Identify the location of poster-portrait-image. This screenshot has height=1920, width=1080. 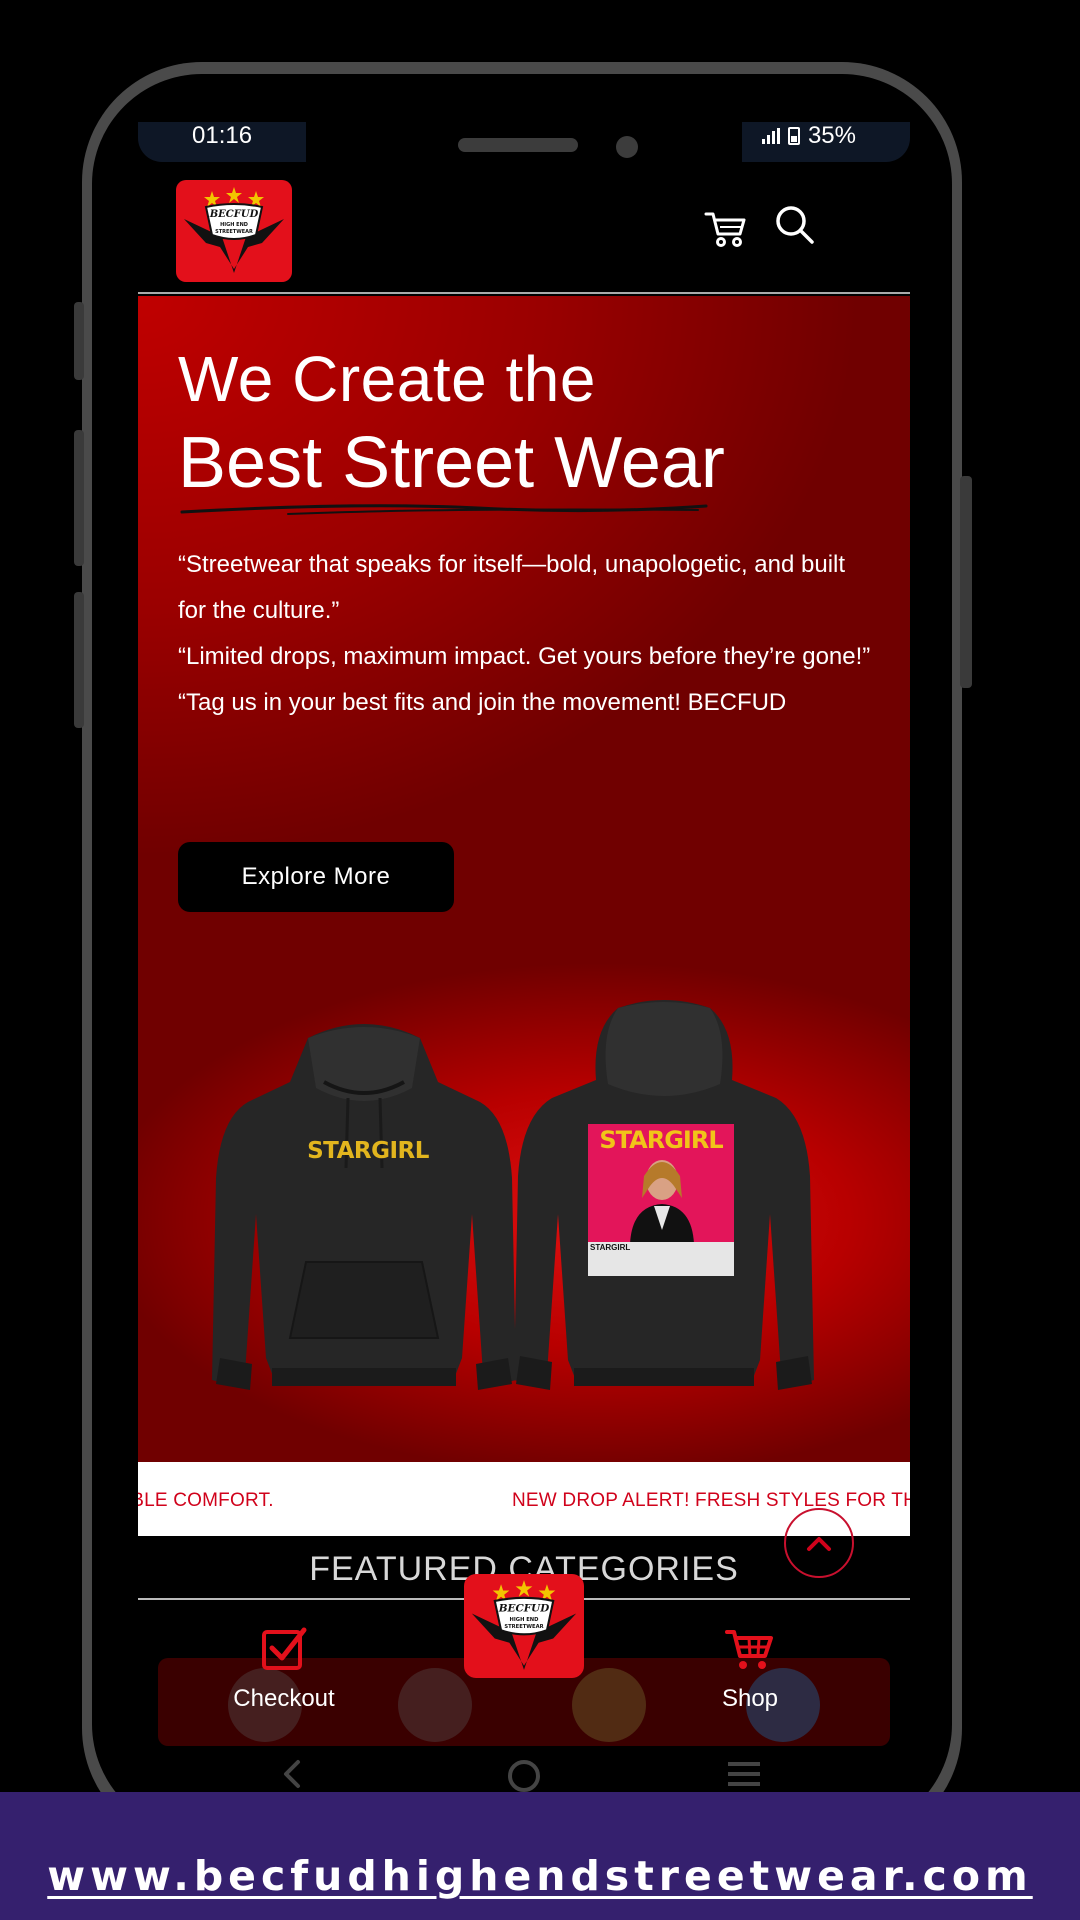
(662, 1202).